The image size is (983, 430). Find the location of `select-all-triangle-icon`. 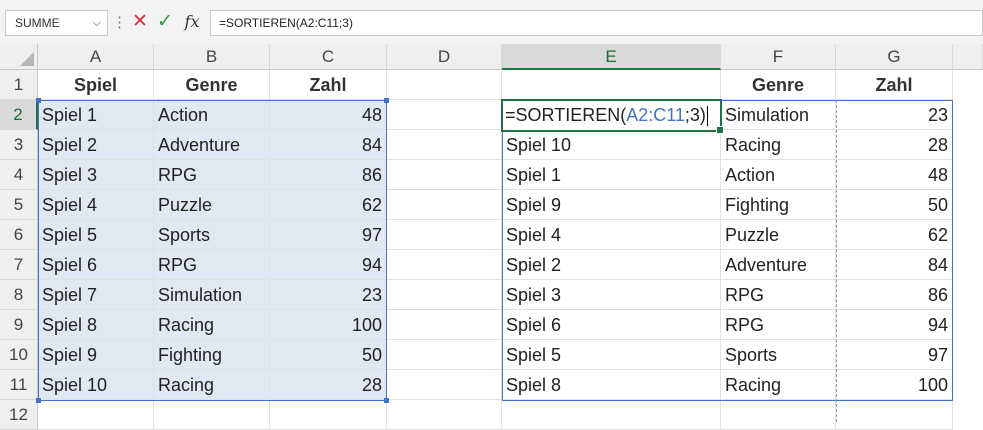

select-all-triangle-icon is located at coordinates (27, 59).